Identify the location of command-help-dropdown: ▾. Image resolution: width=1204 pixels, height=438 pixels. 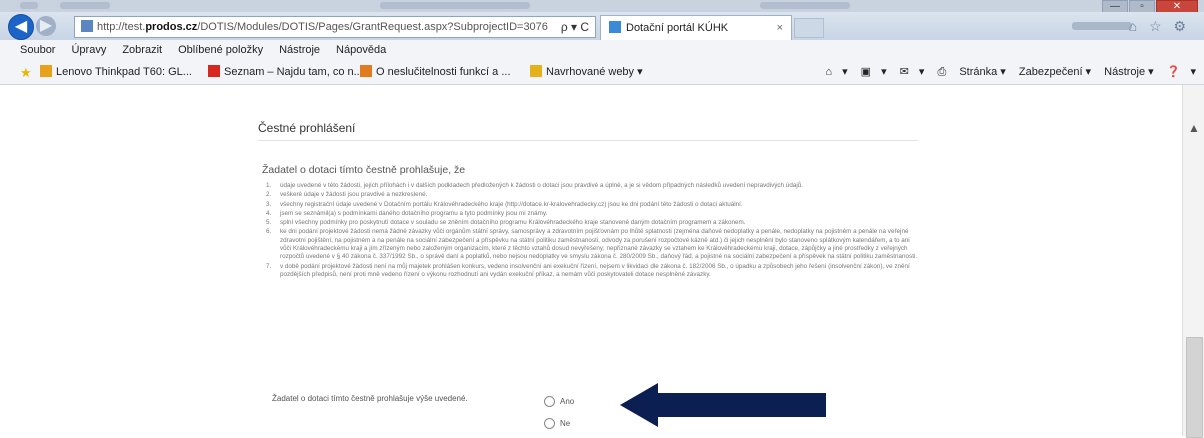
(1193, 72).